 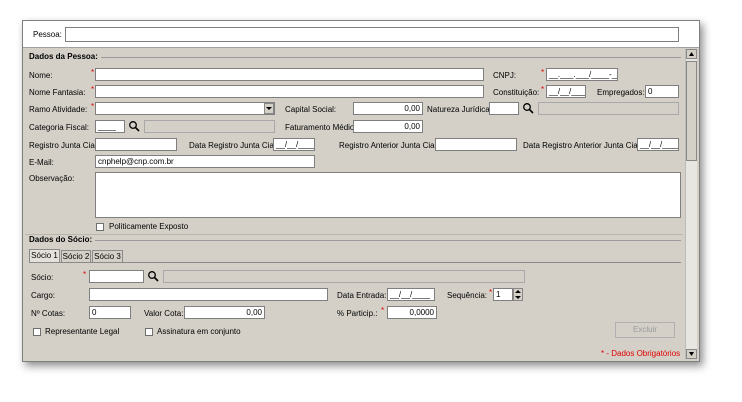 I want to click on constituicao-label: Constituição:, so click(x=516, y=92).